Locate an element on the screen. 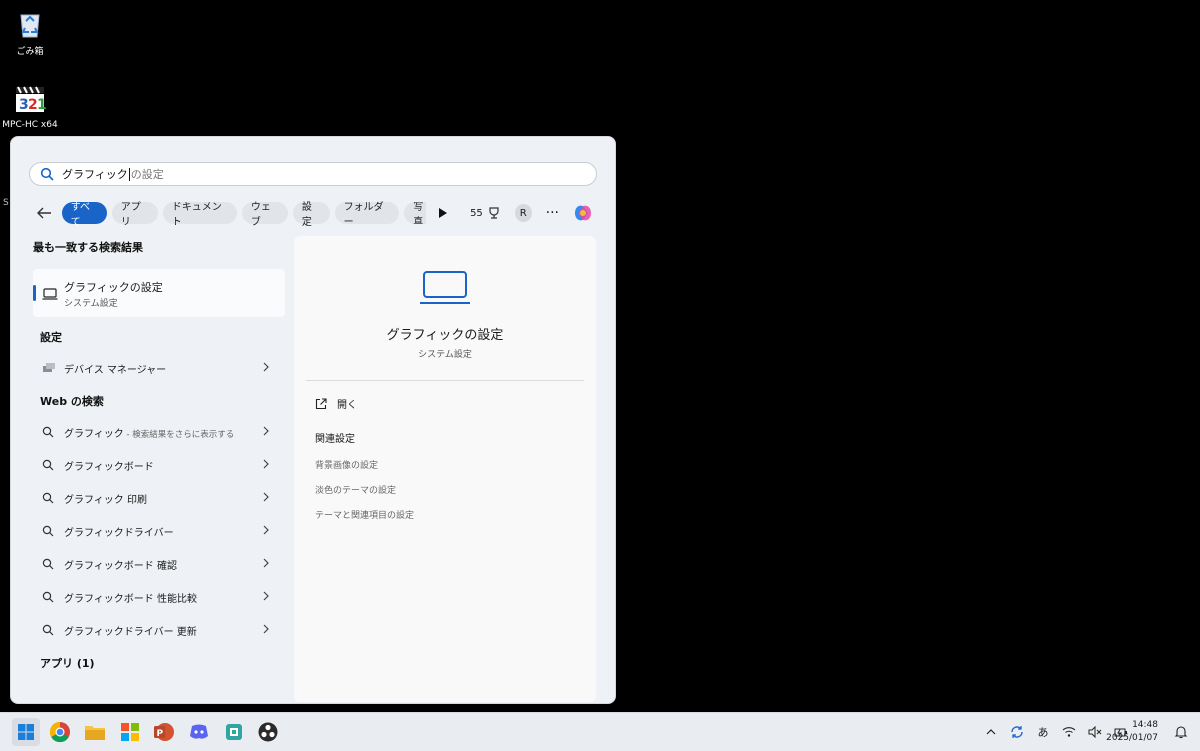  open-label: 開く is located at coordinates (347, 405).